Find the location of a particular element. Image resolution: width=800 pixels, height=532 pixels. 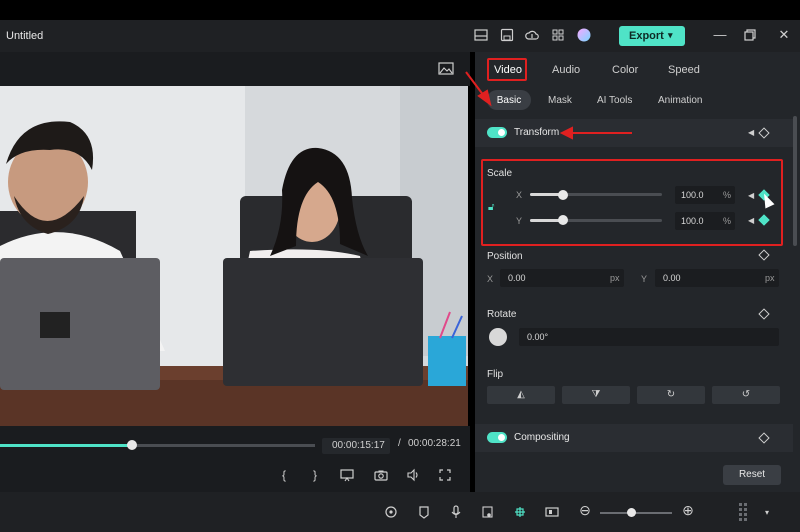

compositing-label: Compositing is located at coordinates (542, 437).